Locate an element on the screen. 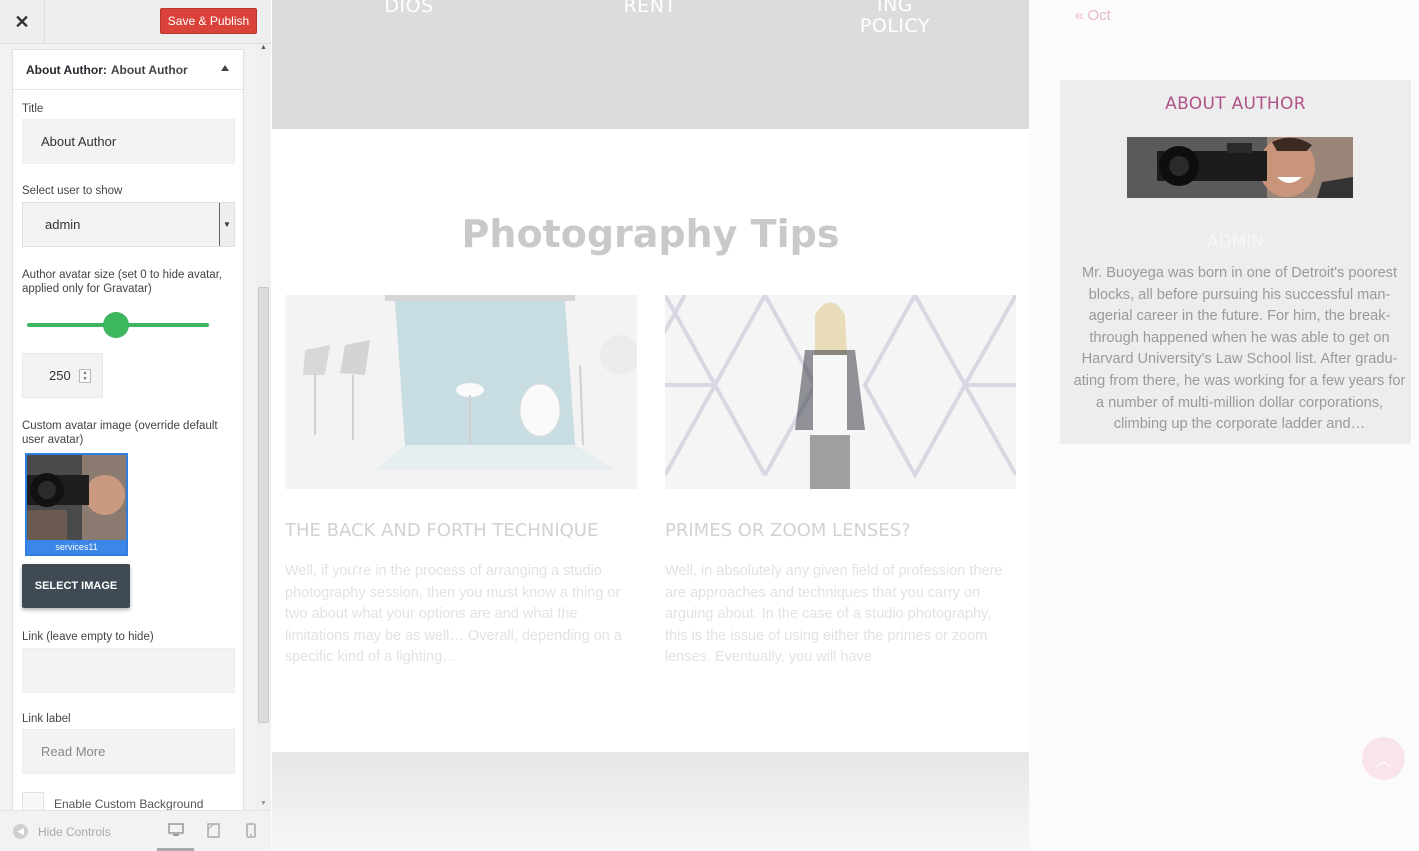 The height and width of the screenshot is (851, 1419). avatar-size-value: 250 is located at coordinates (60, 375).